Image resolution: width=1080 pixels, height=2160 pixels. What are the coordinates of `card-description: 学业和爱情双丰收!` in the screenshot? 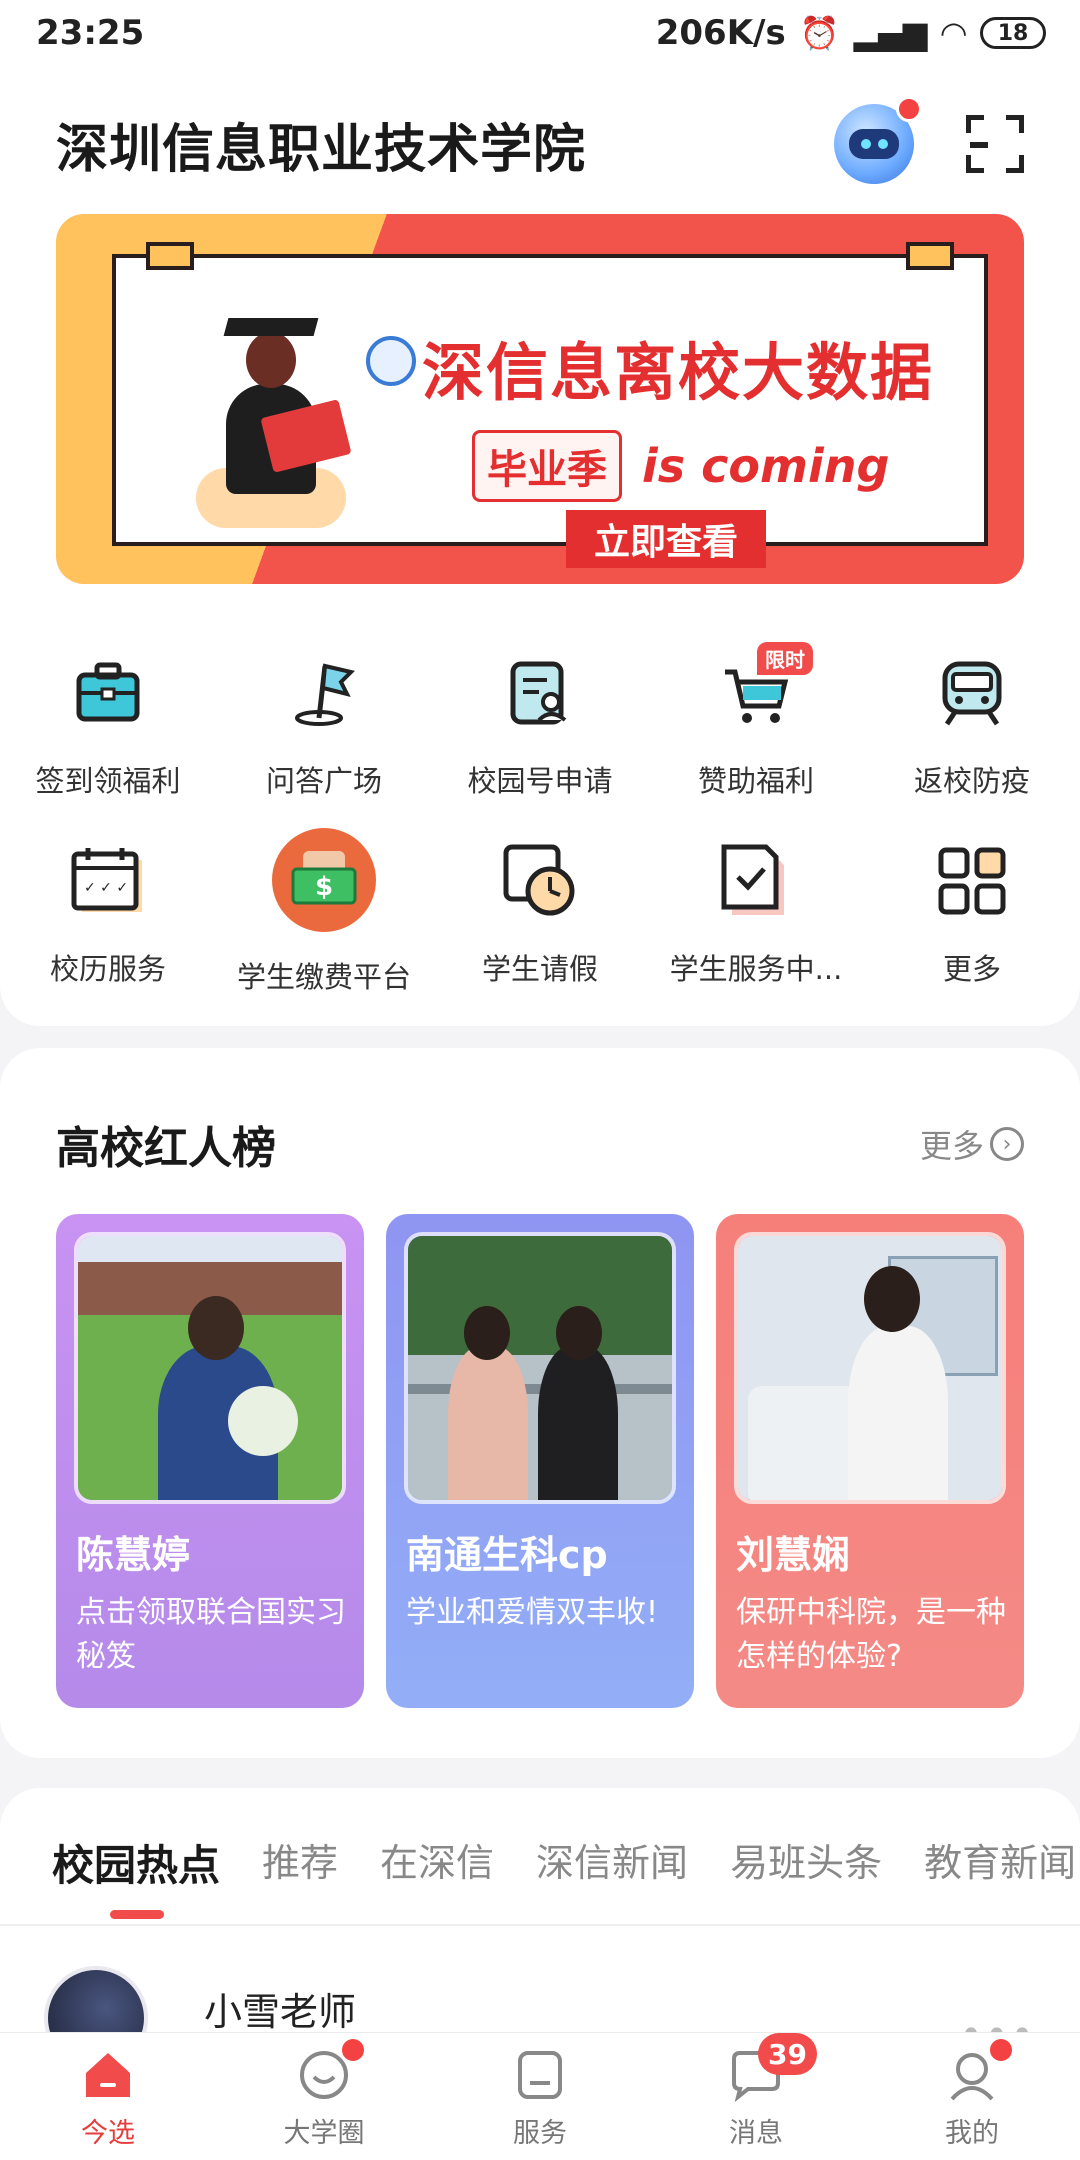 It's located at (532, 1612).